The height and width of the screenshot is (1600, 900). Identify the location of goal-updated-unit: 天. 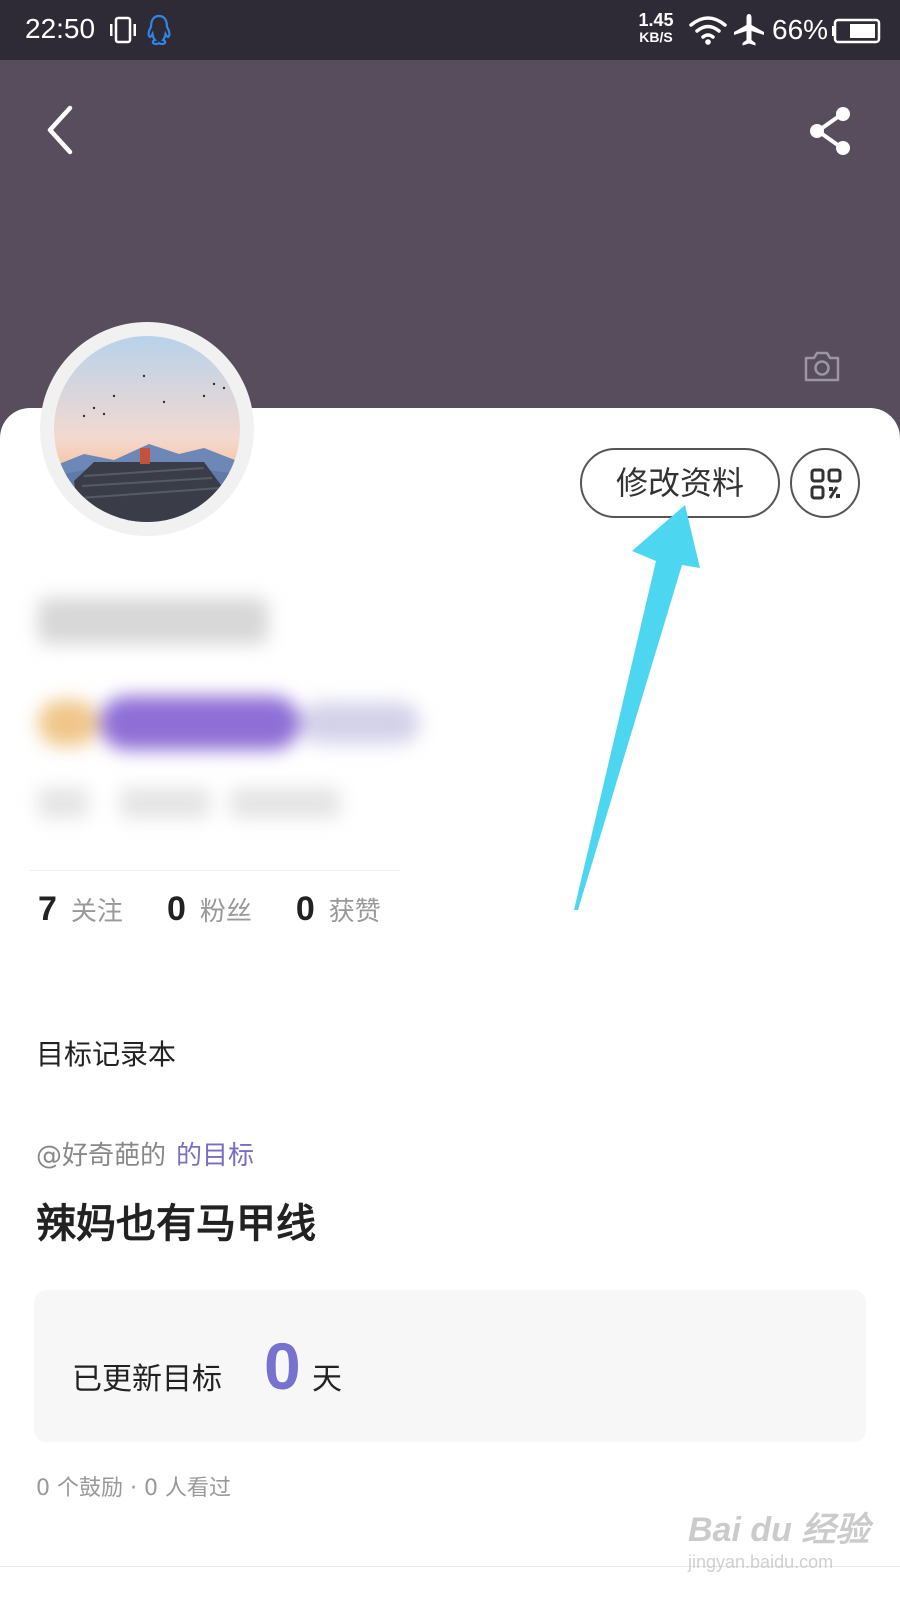
(327, 1379).